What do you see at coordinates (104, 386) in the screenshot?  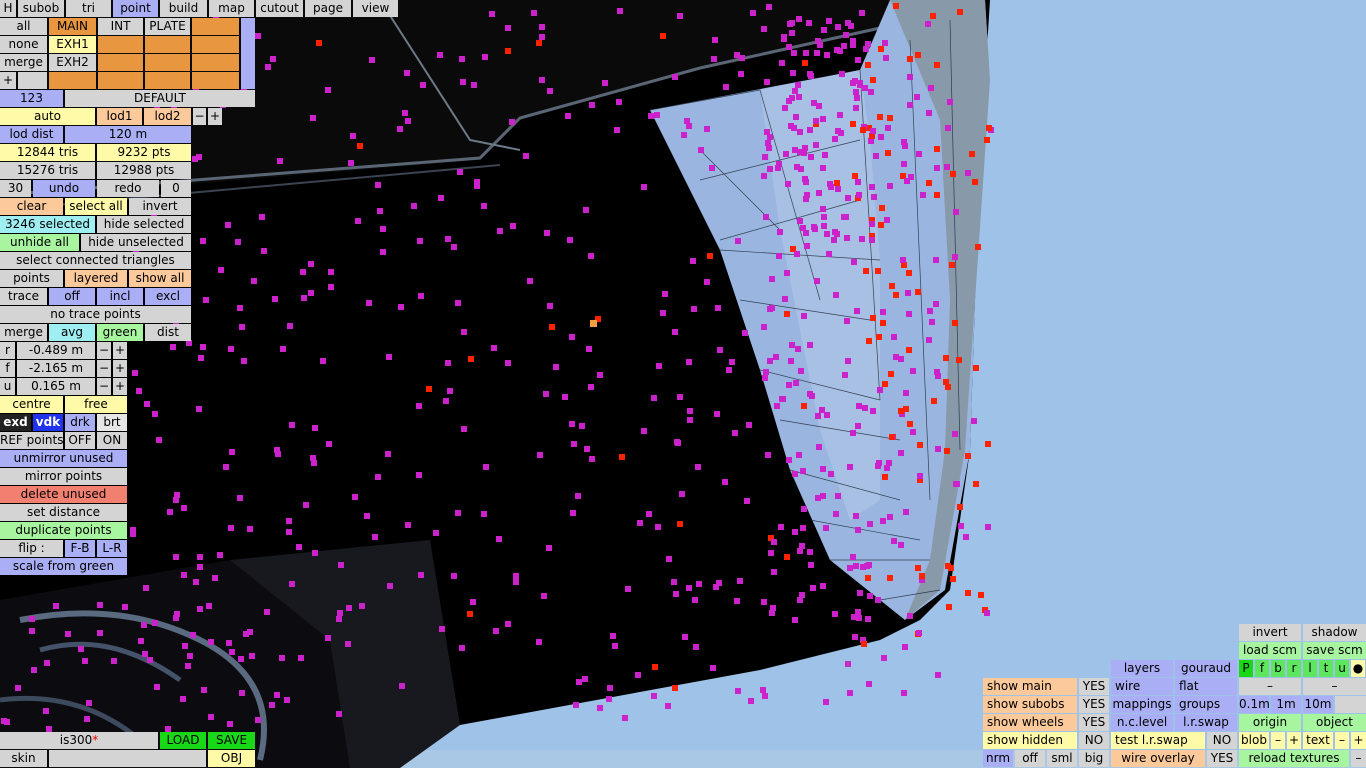 I see `coord-u-minus: −` at bounding box center [104, 386].